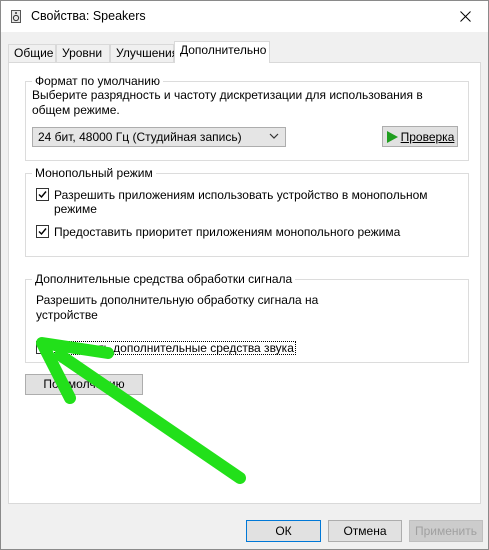 This screenshot has height=550, width=489. Describe the element at coordinates (365, 531) in the screenshot. I see `cancel-button: Отмена` at that location.